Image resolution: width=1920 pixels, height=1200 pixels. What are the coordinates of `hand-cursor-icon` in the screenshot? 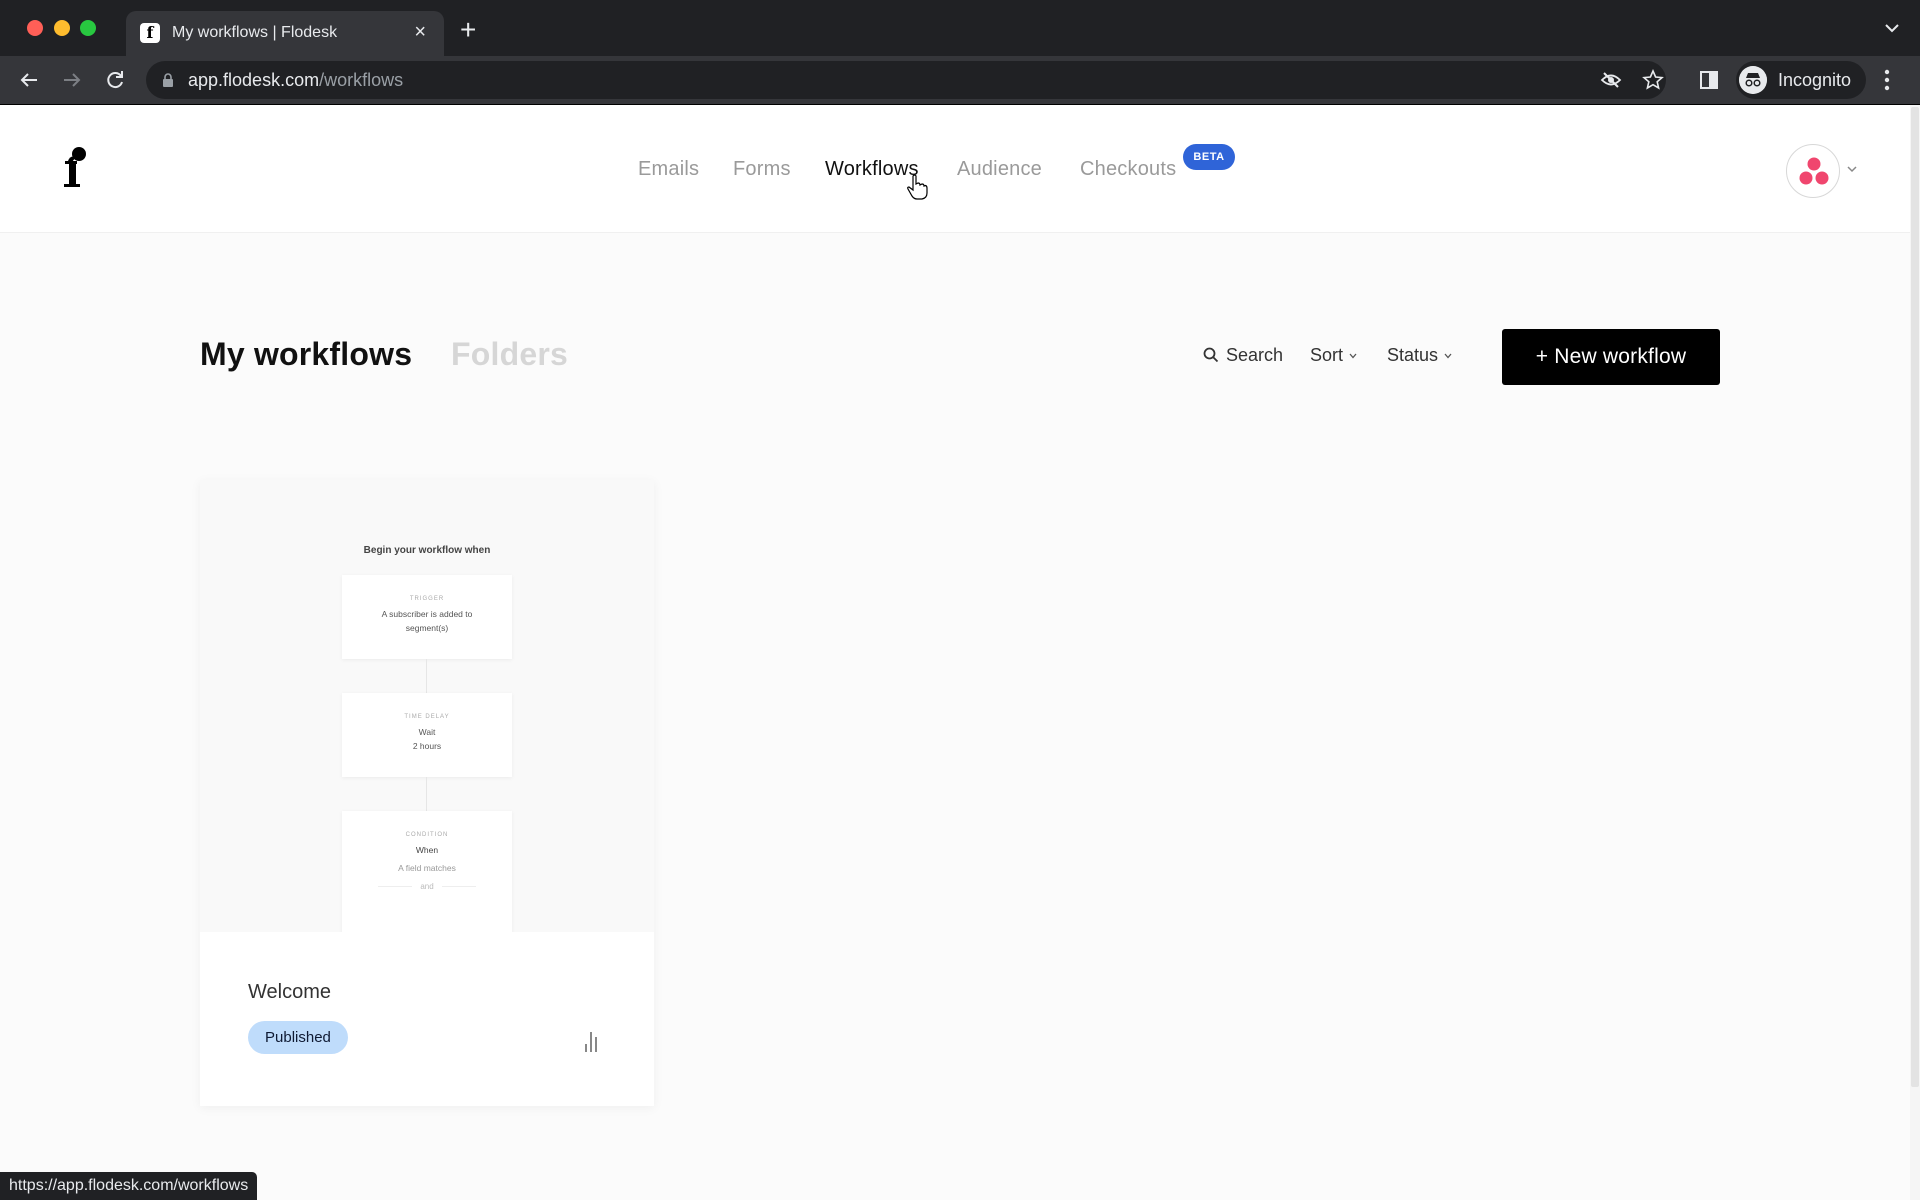 It's located at (917, 187).